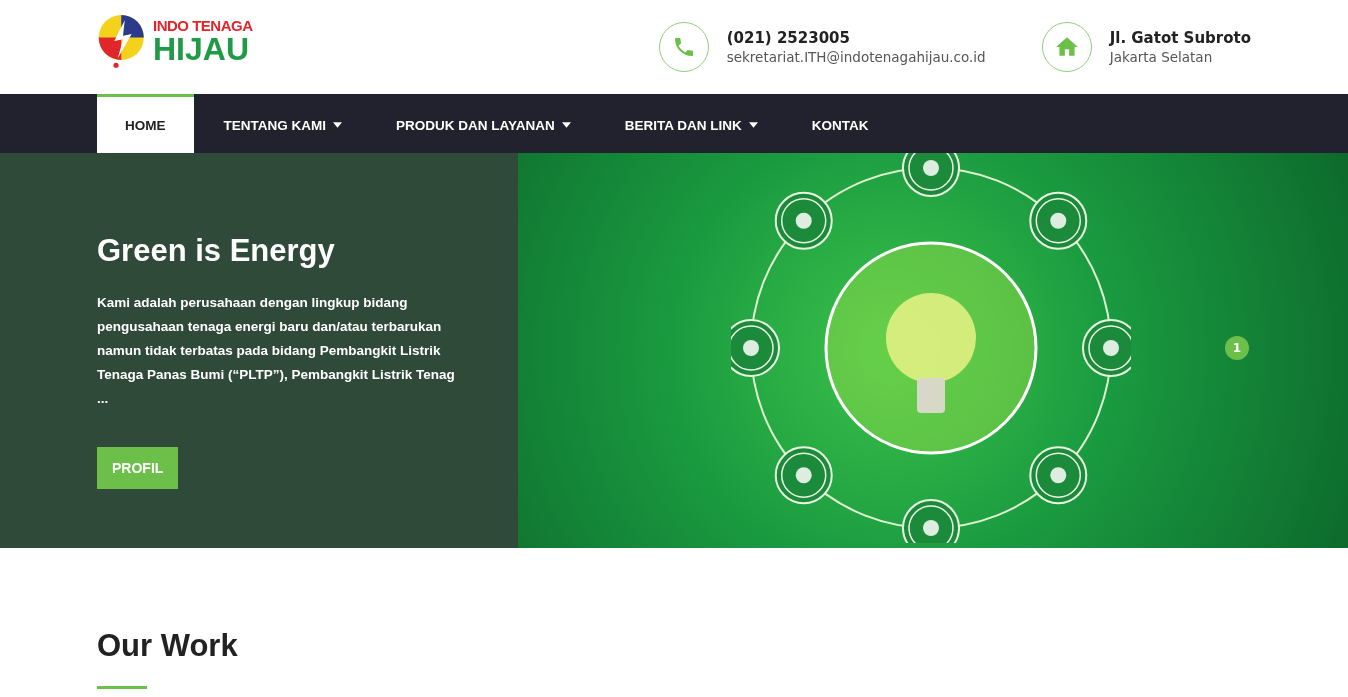 The width and height of the screenshot is (1348, 697). What do you see at coordinates (203, 25) in the screenshot?
I see `logo-tagline: INDO TENAGA` at bounding box center [203, 25].